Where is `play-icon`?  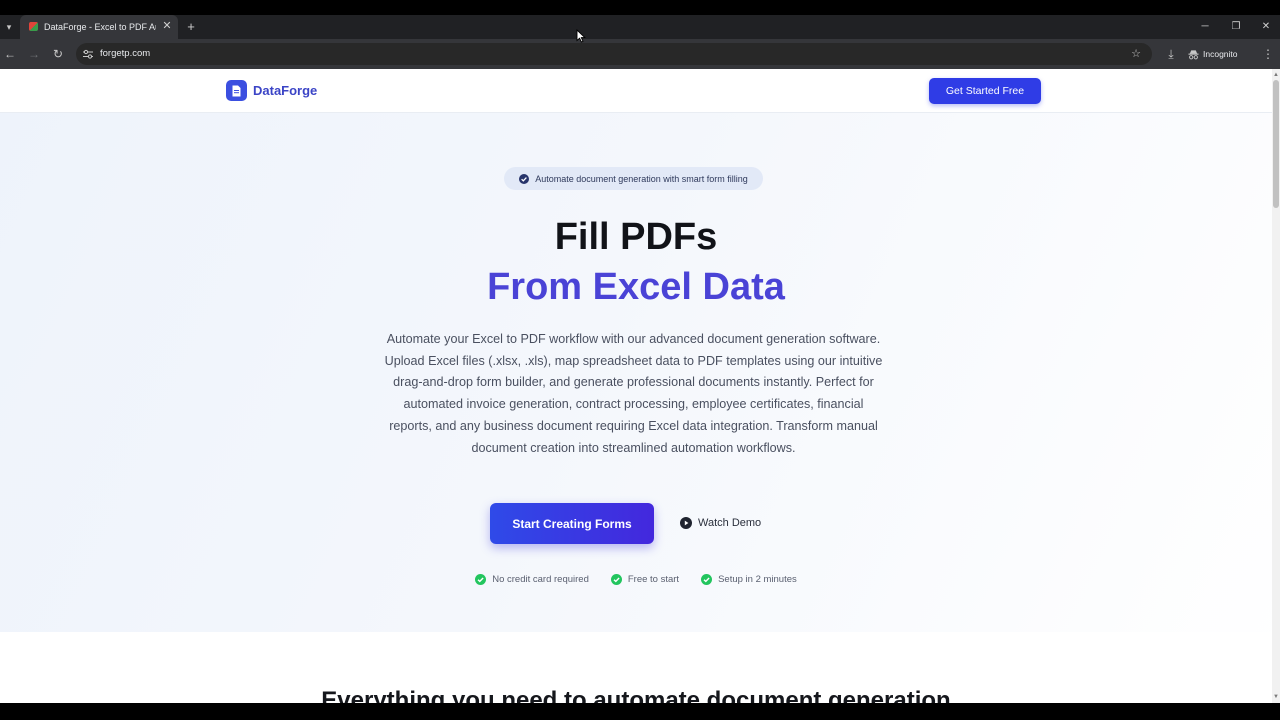 play-icon is located at coordinates (686, 523).